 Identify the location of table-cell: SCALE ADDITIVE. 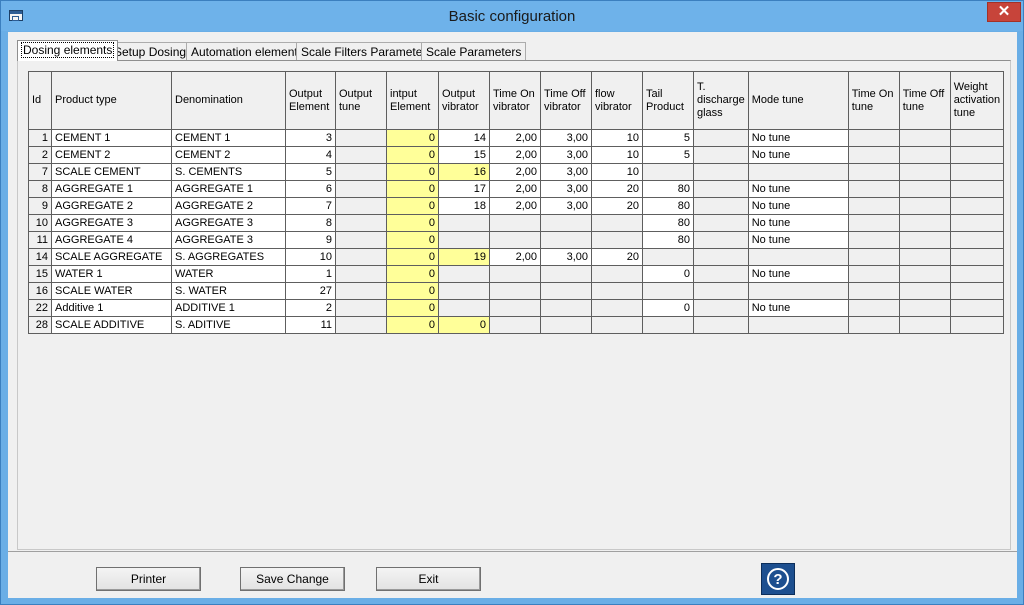
(111, 325).